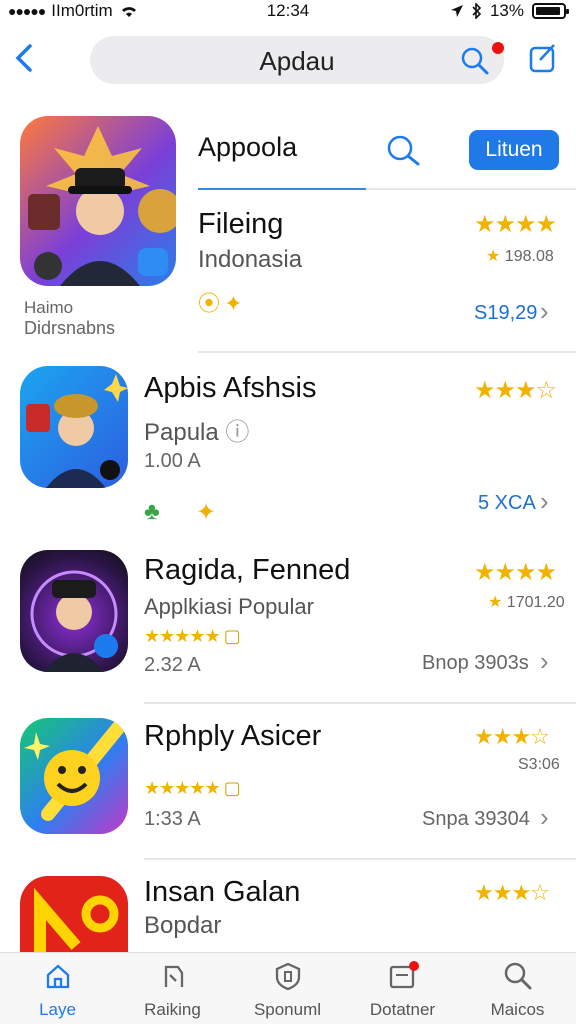  Describe the element at coordinates (514, 150) in the screenshot. I see `get-button: Lituen` at that location.